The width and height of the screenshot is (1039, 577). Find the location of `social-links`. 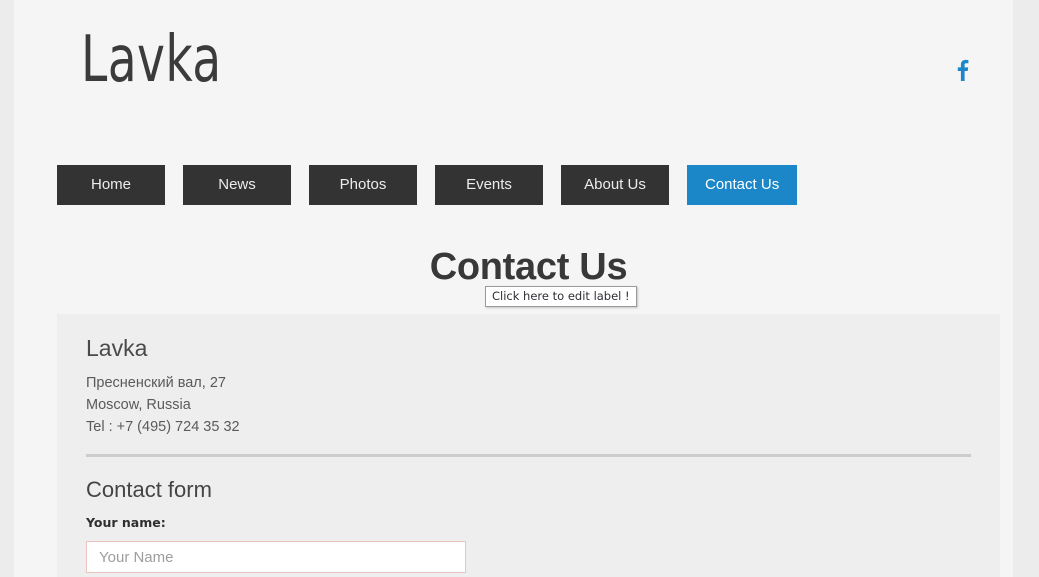

social-links is located at coordinates (963, 70).